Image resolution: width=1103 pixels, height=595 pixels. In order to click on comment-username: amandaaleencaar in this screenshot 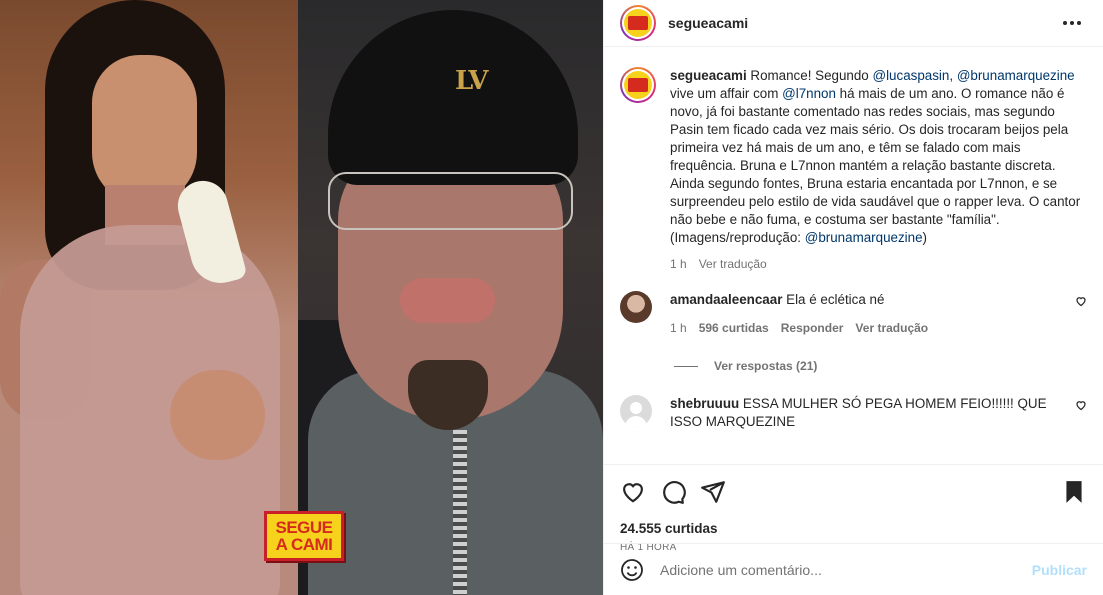, I will do `click(726, 299)`.